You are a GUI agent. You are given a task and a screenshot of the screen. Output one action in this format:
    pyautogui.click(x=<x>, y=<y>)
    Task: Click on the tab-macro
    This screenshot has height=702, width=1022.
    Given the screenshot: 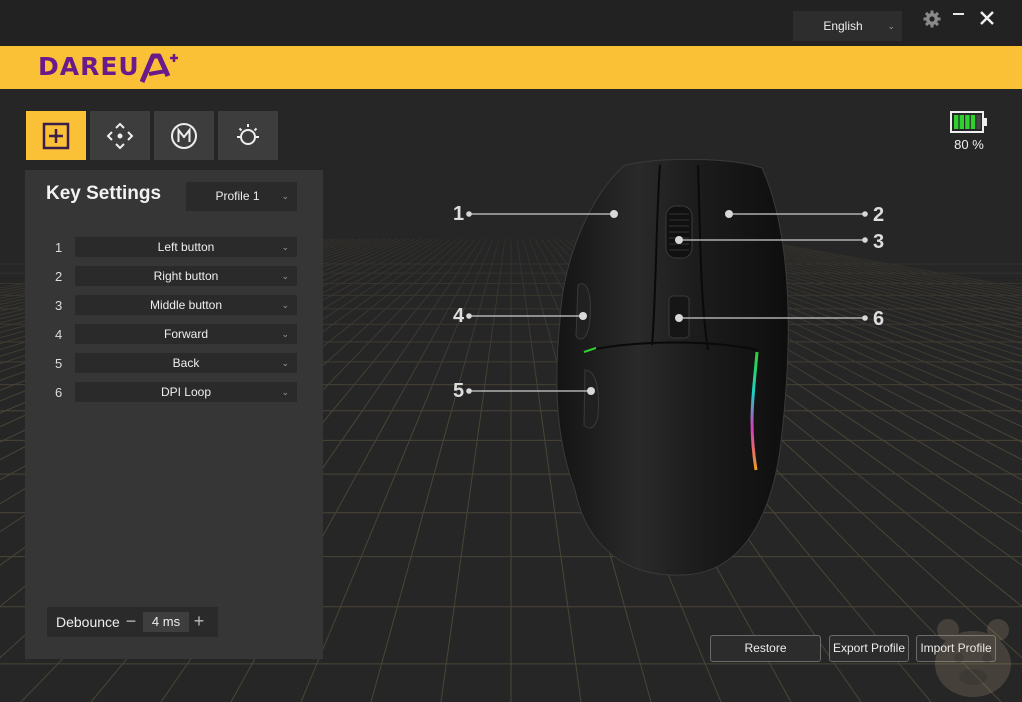 What is the action you would take?
    pyautogui.click(x=184, y=135)
    